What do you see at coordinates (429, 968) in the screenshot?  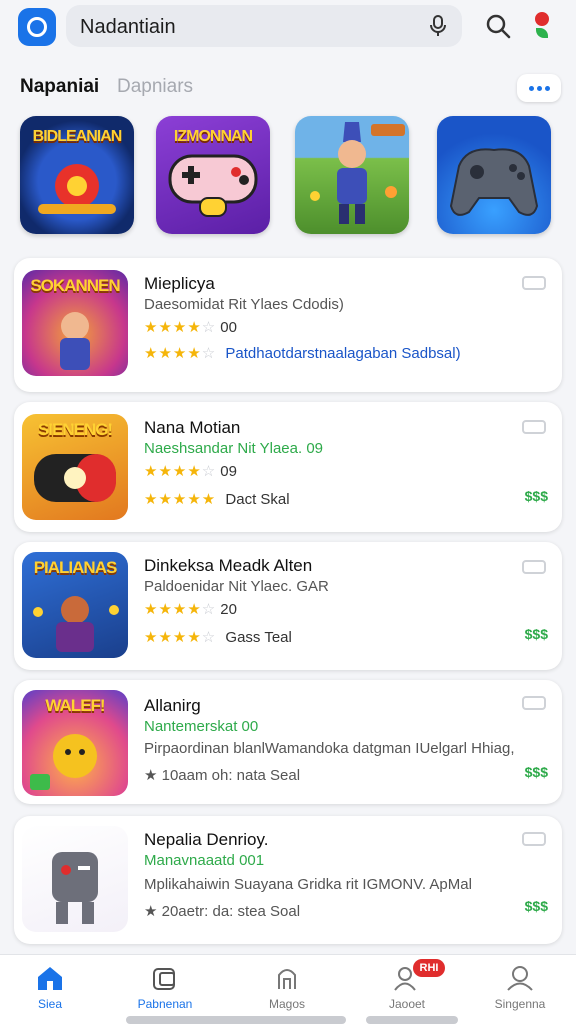 I see `notification-badge: RHI` at bounding box center [429, 968].